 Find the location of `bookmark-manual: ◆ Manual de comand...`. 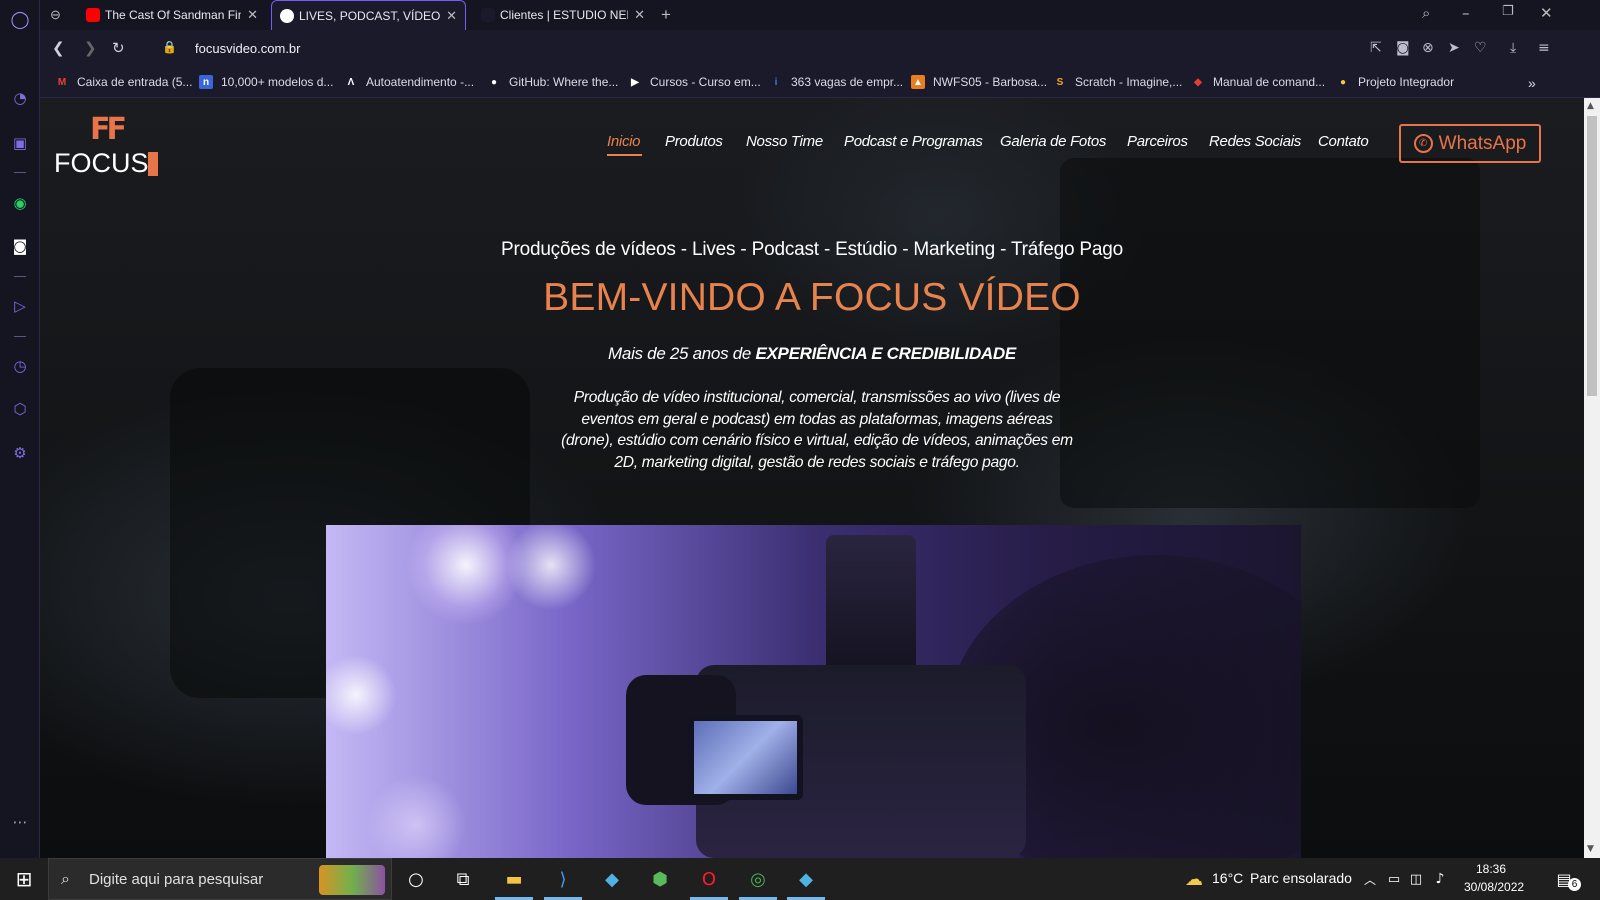

bookmark-manual: ◆ Manual de comand... is located at coordinates (1258, 82).